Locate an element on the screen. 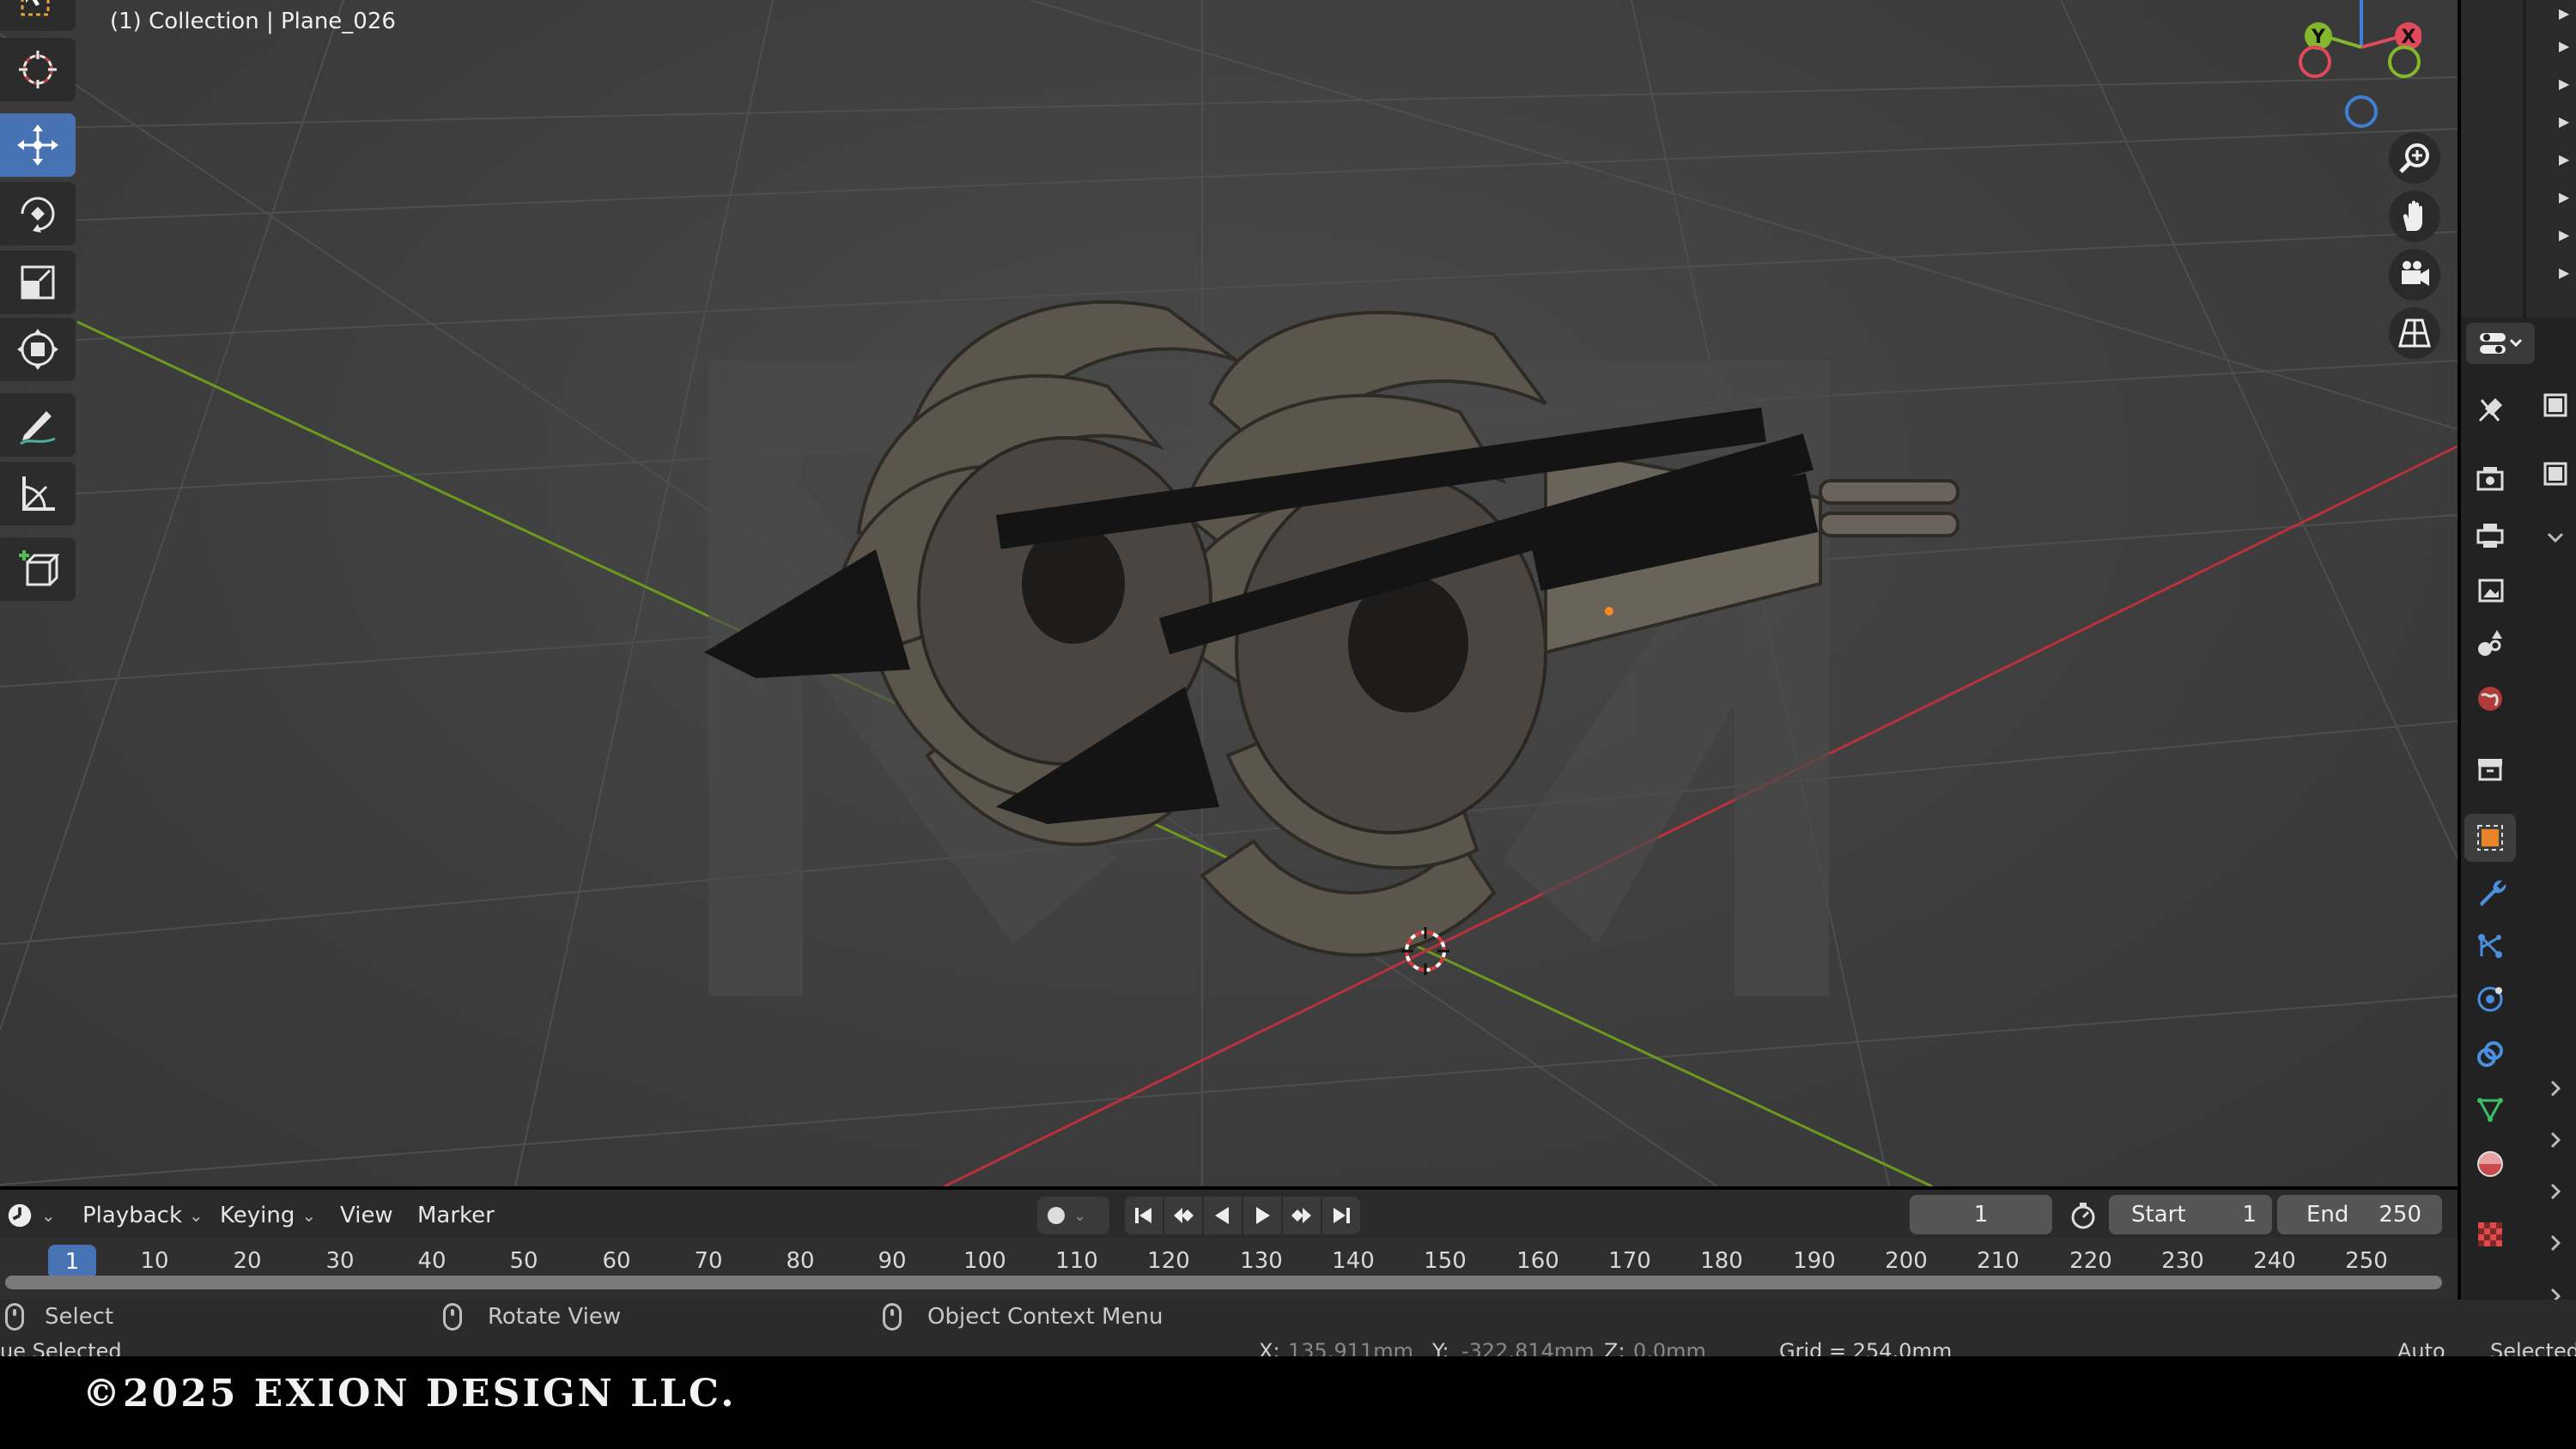 This screenshot has height=1449, width=2576. auto-keying-toggle: ⌄ is located at coordinates (1073, 1215).